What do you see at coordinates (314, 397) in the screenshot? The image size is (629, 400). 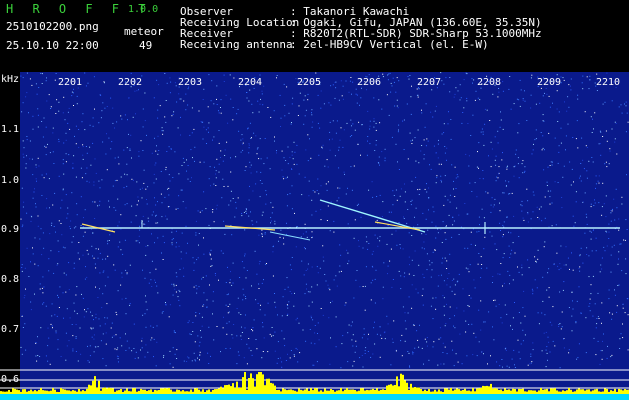 I see `baseline-bar` at bounding box center [314, 397].